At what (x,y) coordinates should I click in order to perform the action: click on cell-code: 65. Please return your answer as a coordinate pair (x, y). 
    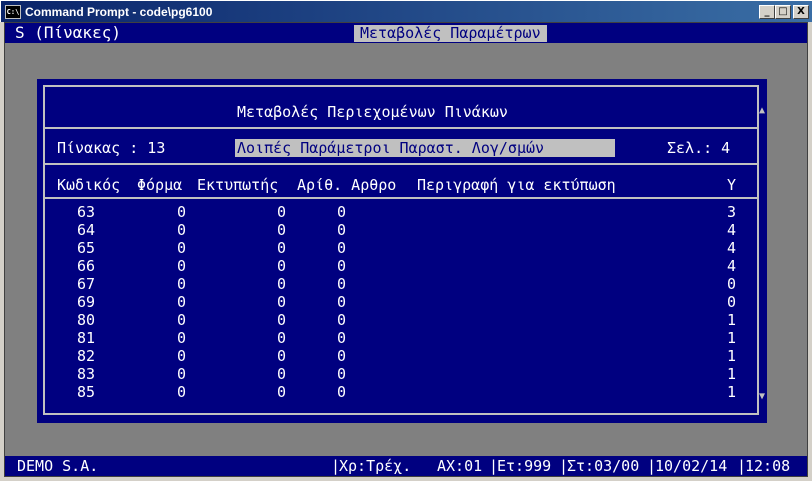
    Looking at the image, I should click on (86, 248).